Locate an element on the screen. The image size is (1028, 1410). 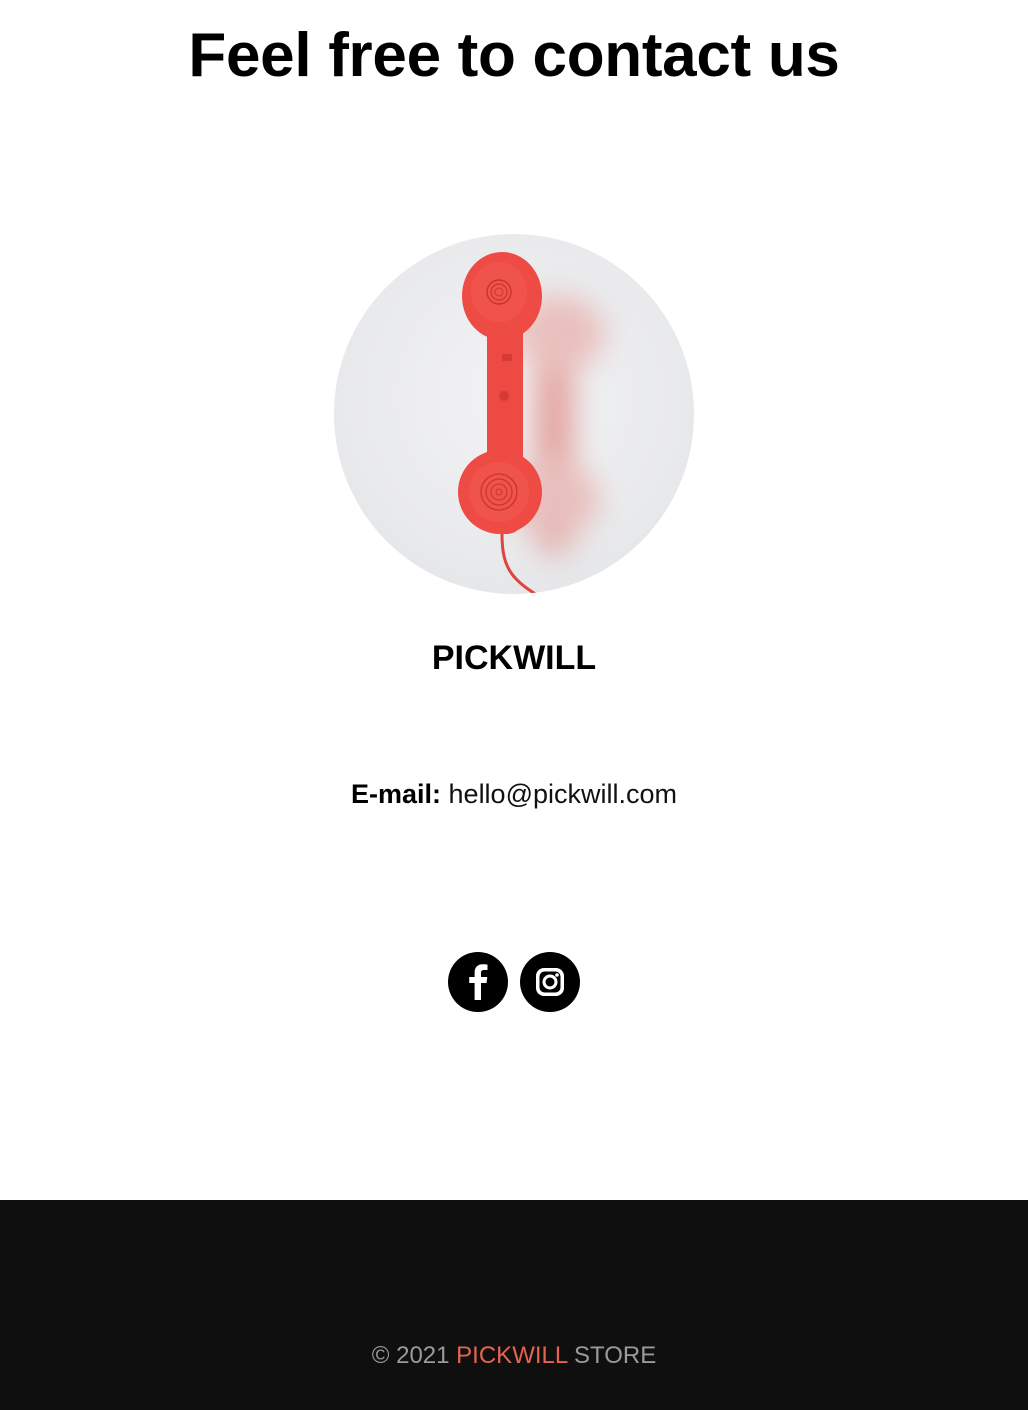
email-label: E-mail: is located at coordinates (396, 794).